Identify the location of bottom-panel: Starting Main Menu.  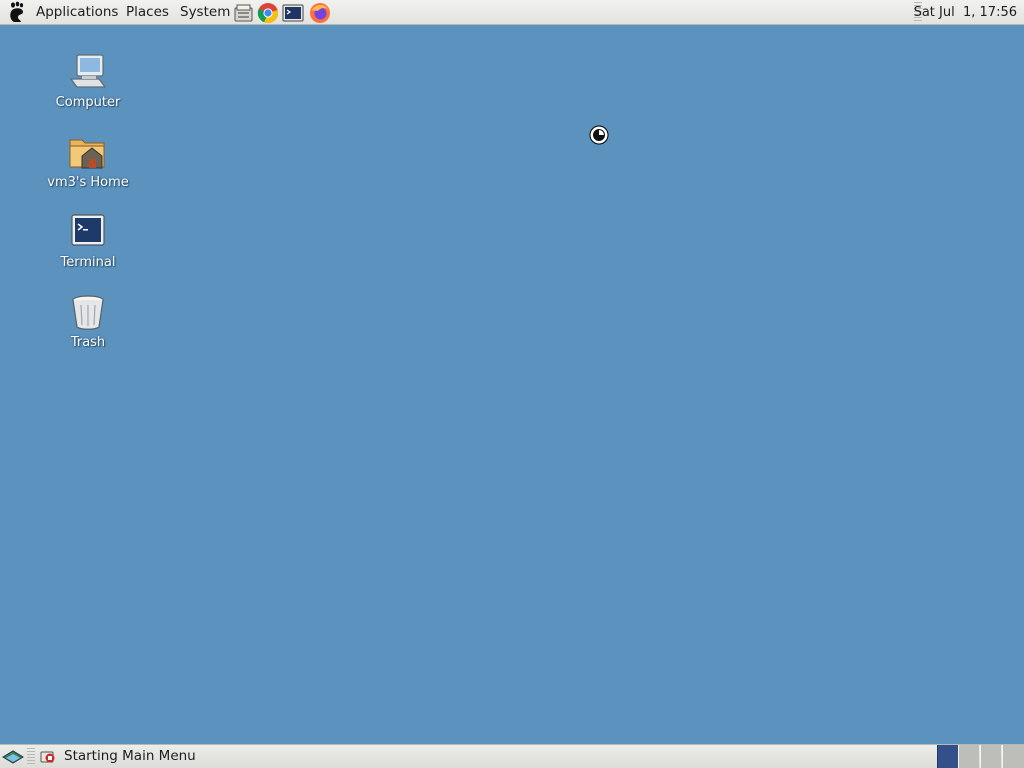
(512, 756).